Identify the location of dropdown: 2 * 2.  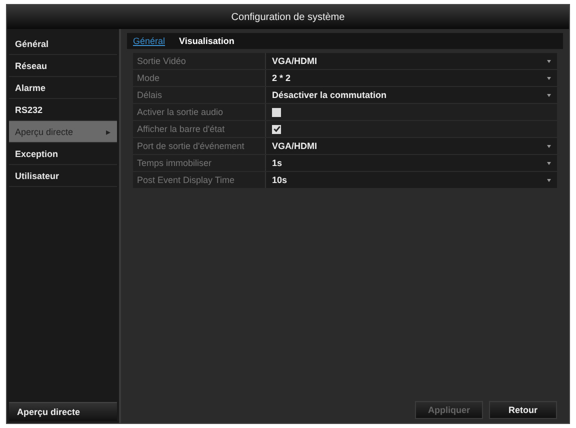
(411, 78).